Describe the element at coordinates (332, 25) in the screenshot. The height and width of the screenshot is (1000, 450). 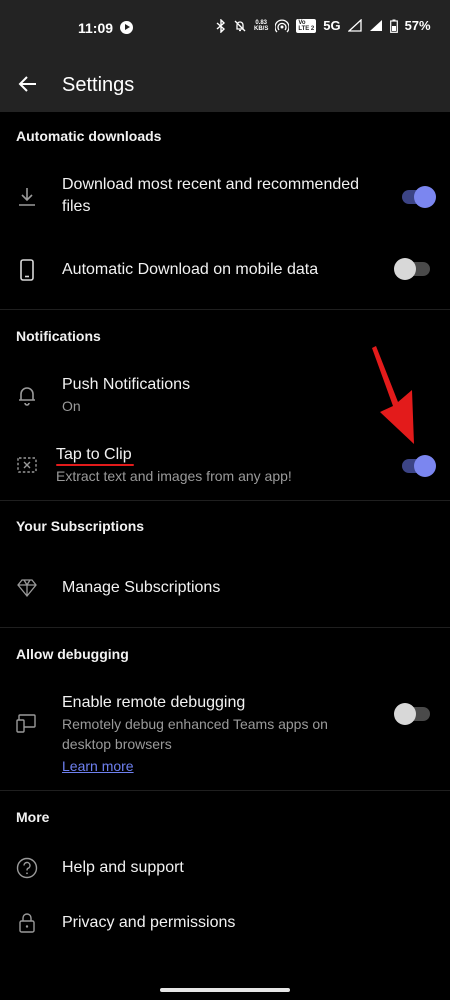
I see `network-type: 5G` at that location.